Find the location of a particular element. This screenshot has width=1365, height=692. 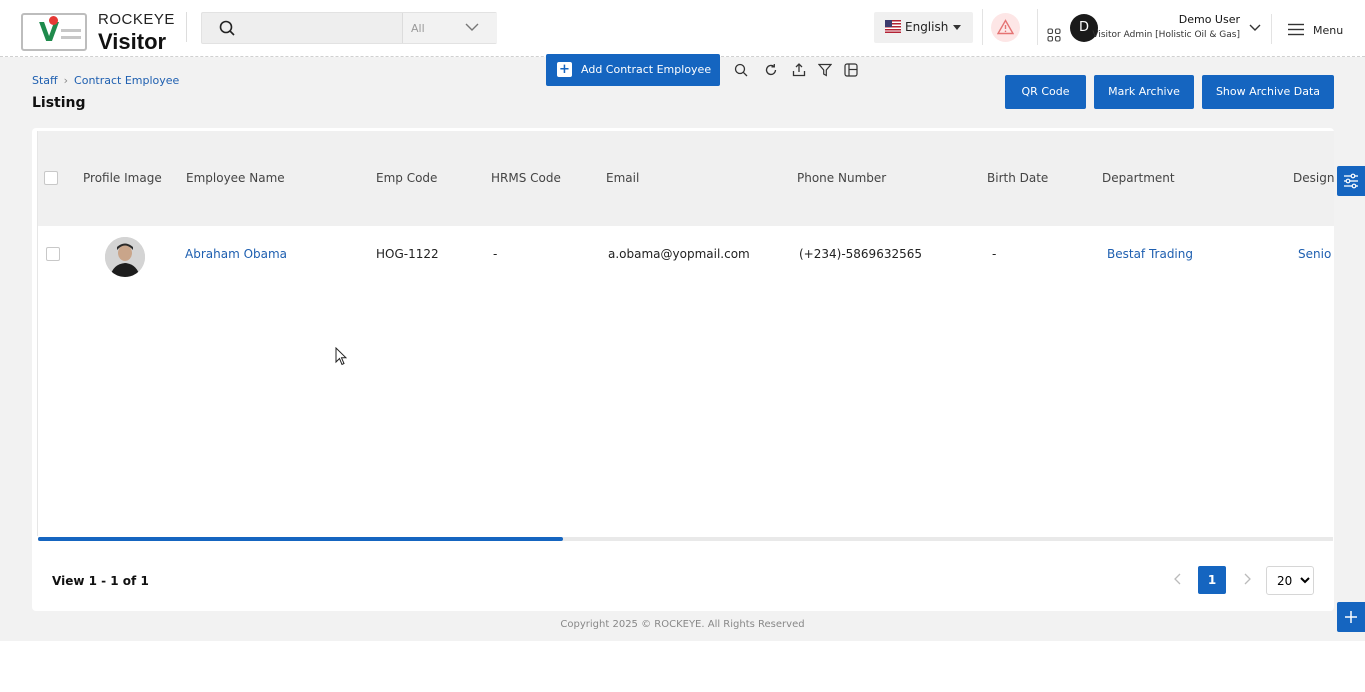

record-count: View 1 - 1 of 1 is located at coordinates (100, 581).